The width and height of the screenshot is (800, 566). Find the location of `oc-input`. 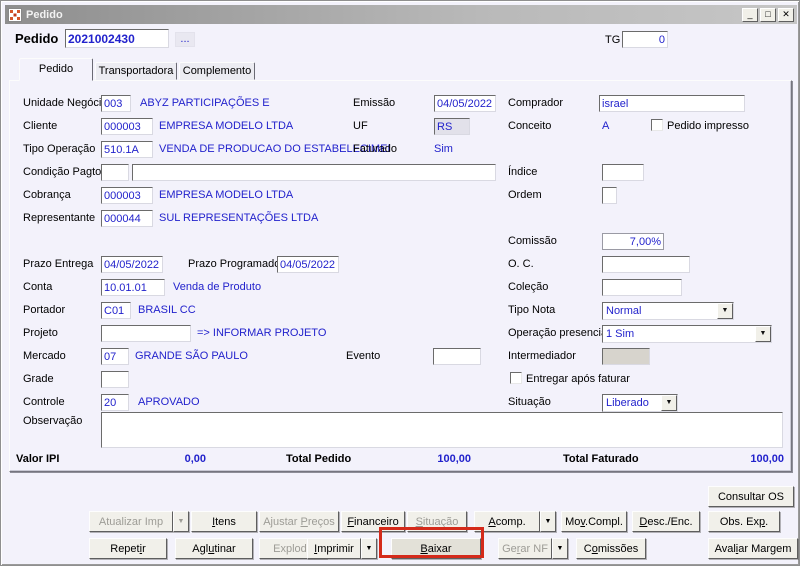

oc-input is located at coordinates (646, 264).